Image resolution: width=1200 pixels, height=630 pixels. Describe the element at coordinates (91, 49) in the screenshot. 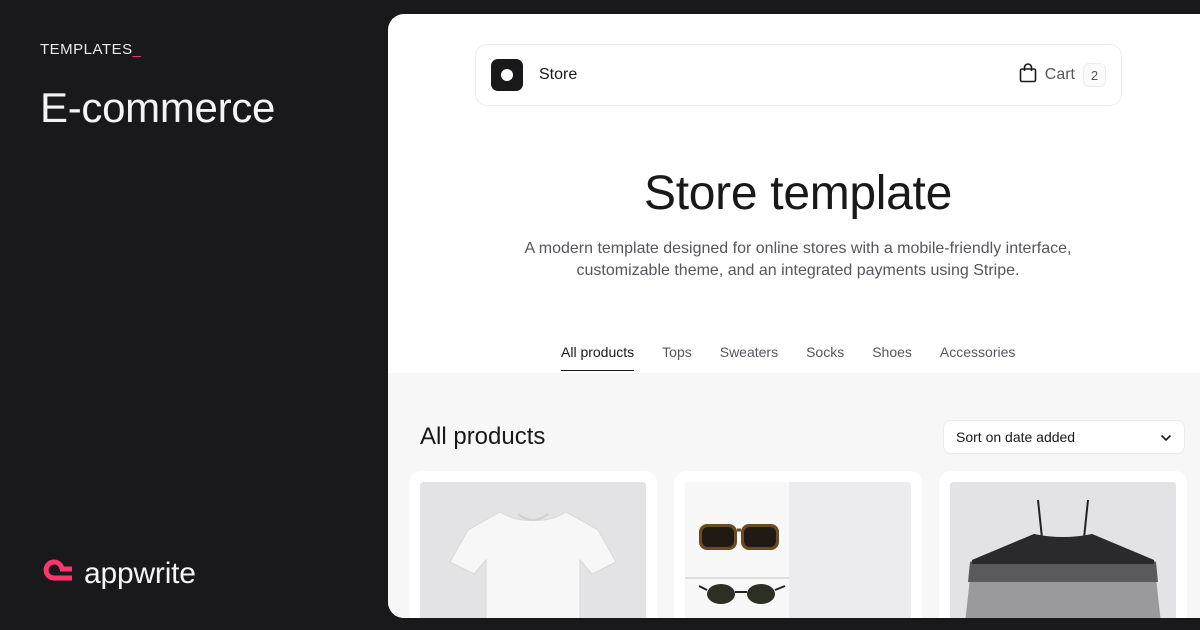

I see `templates-label: TEMPLATES_` at that location.